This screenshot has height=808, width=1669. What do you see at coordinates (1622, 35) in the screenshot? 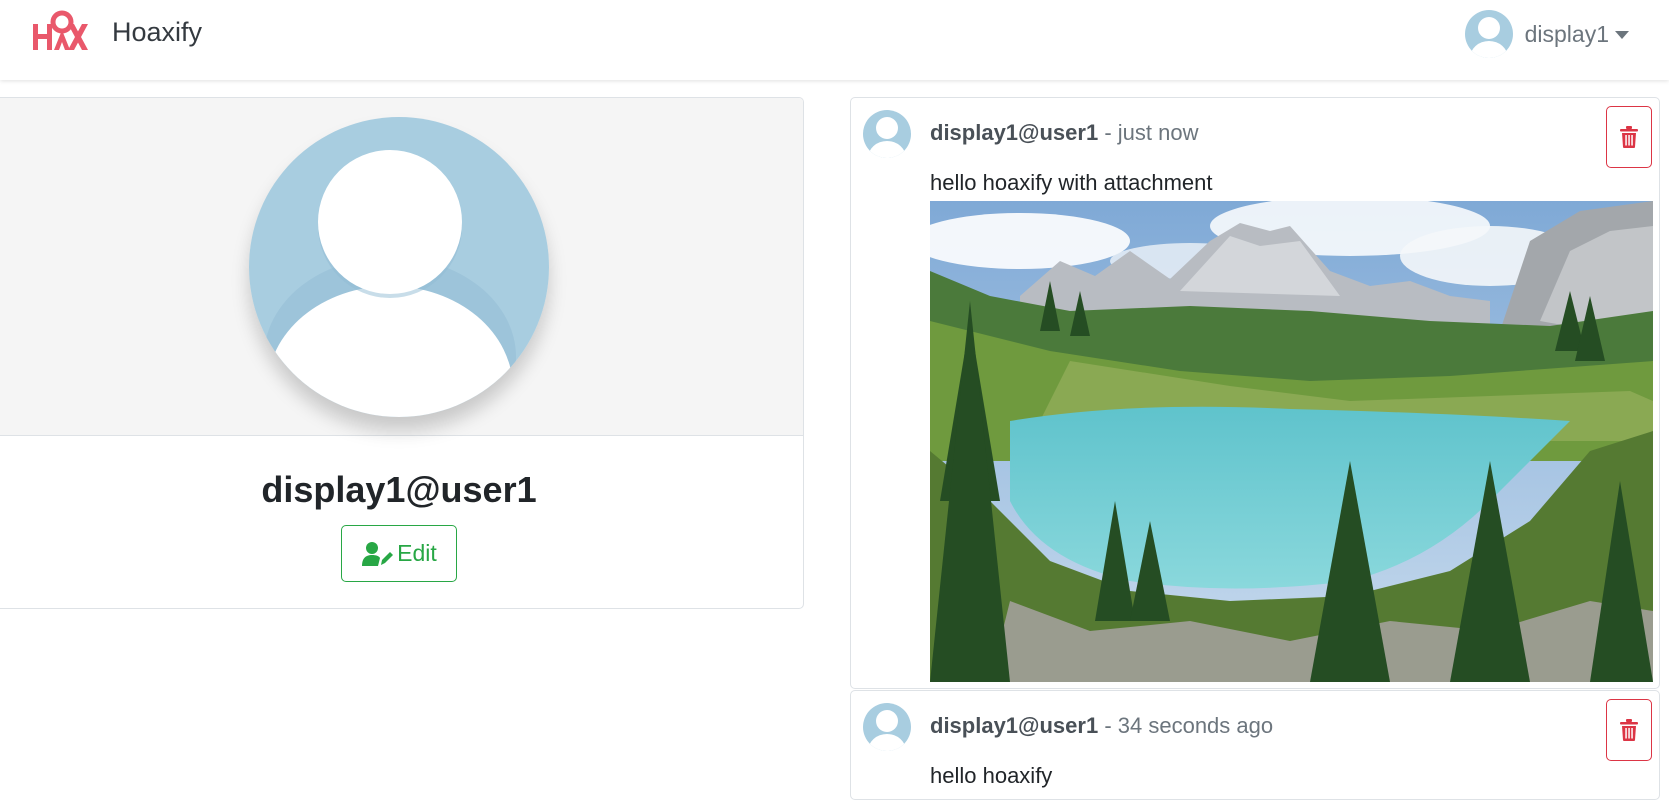
I see `caret-down-icon` at bounding box center [1622, 35].